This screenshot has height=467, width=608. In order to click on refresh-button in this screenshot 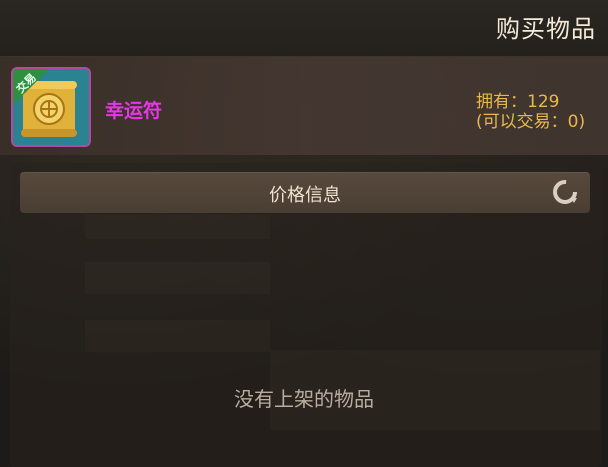, I will do `click(565, 192)`.